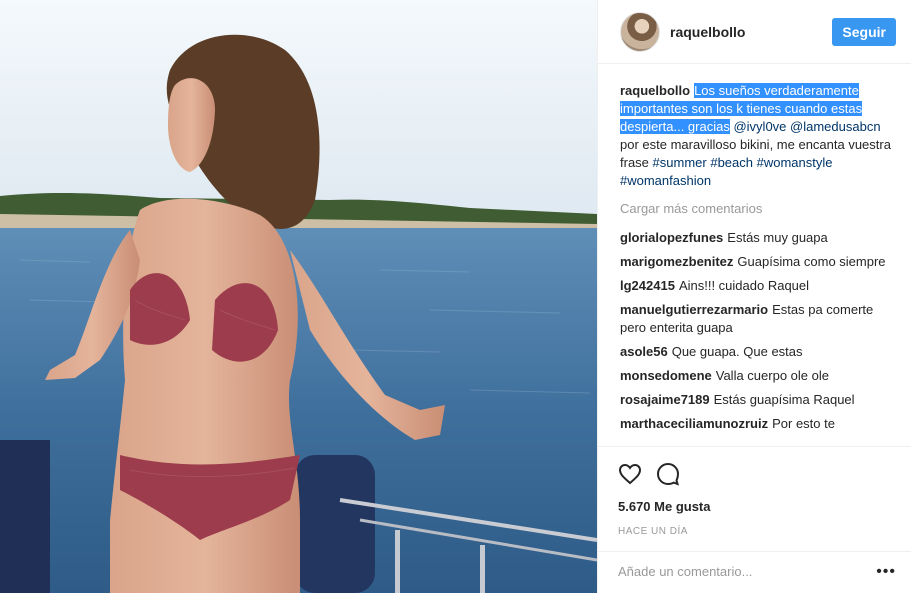  I want to click on hashtag-womanfashion: #womanfashion, so click(665, 180).